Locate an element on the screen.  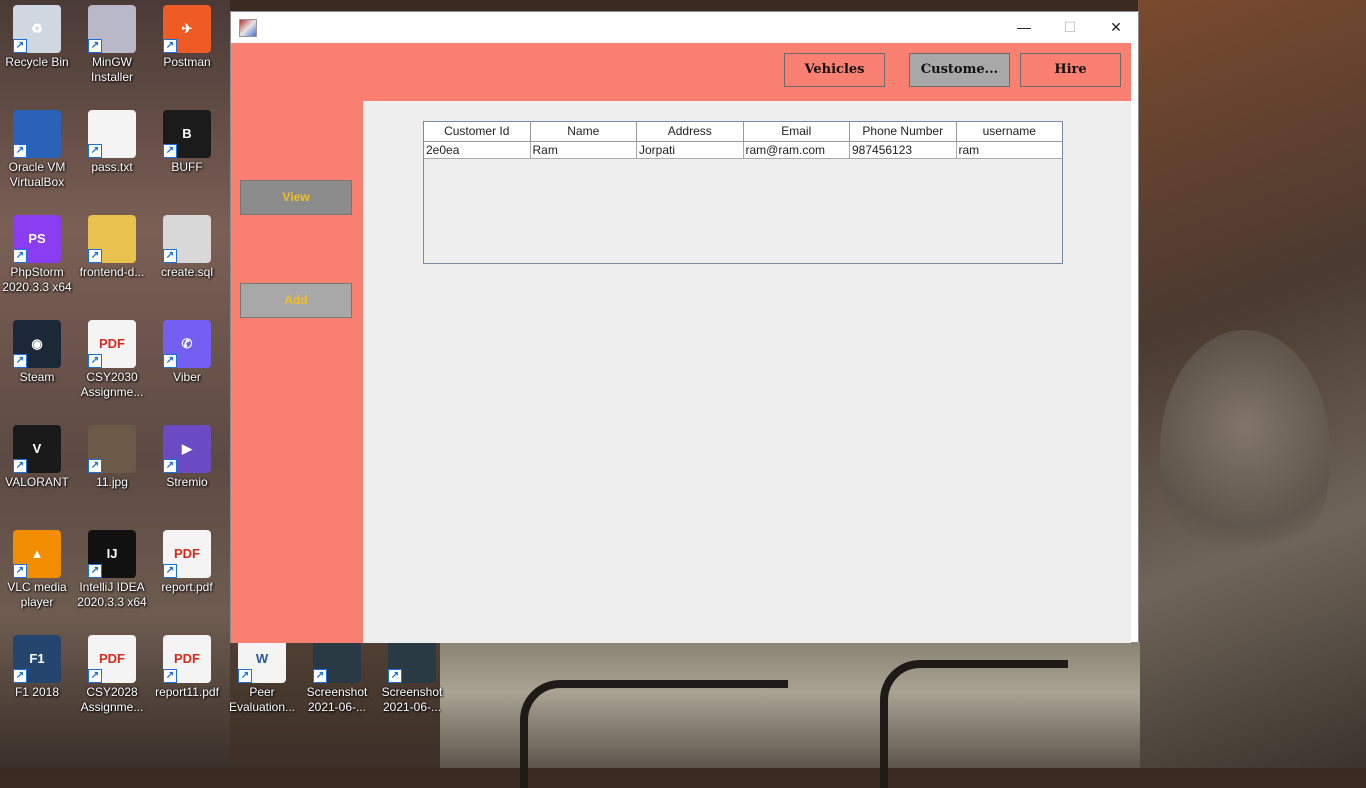
minimize-button: — is located at coordinates (1024, 27).